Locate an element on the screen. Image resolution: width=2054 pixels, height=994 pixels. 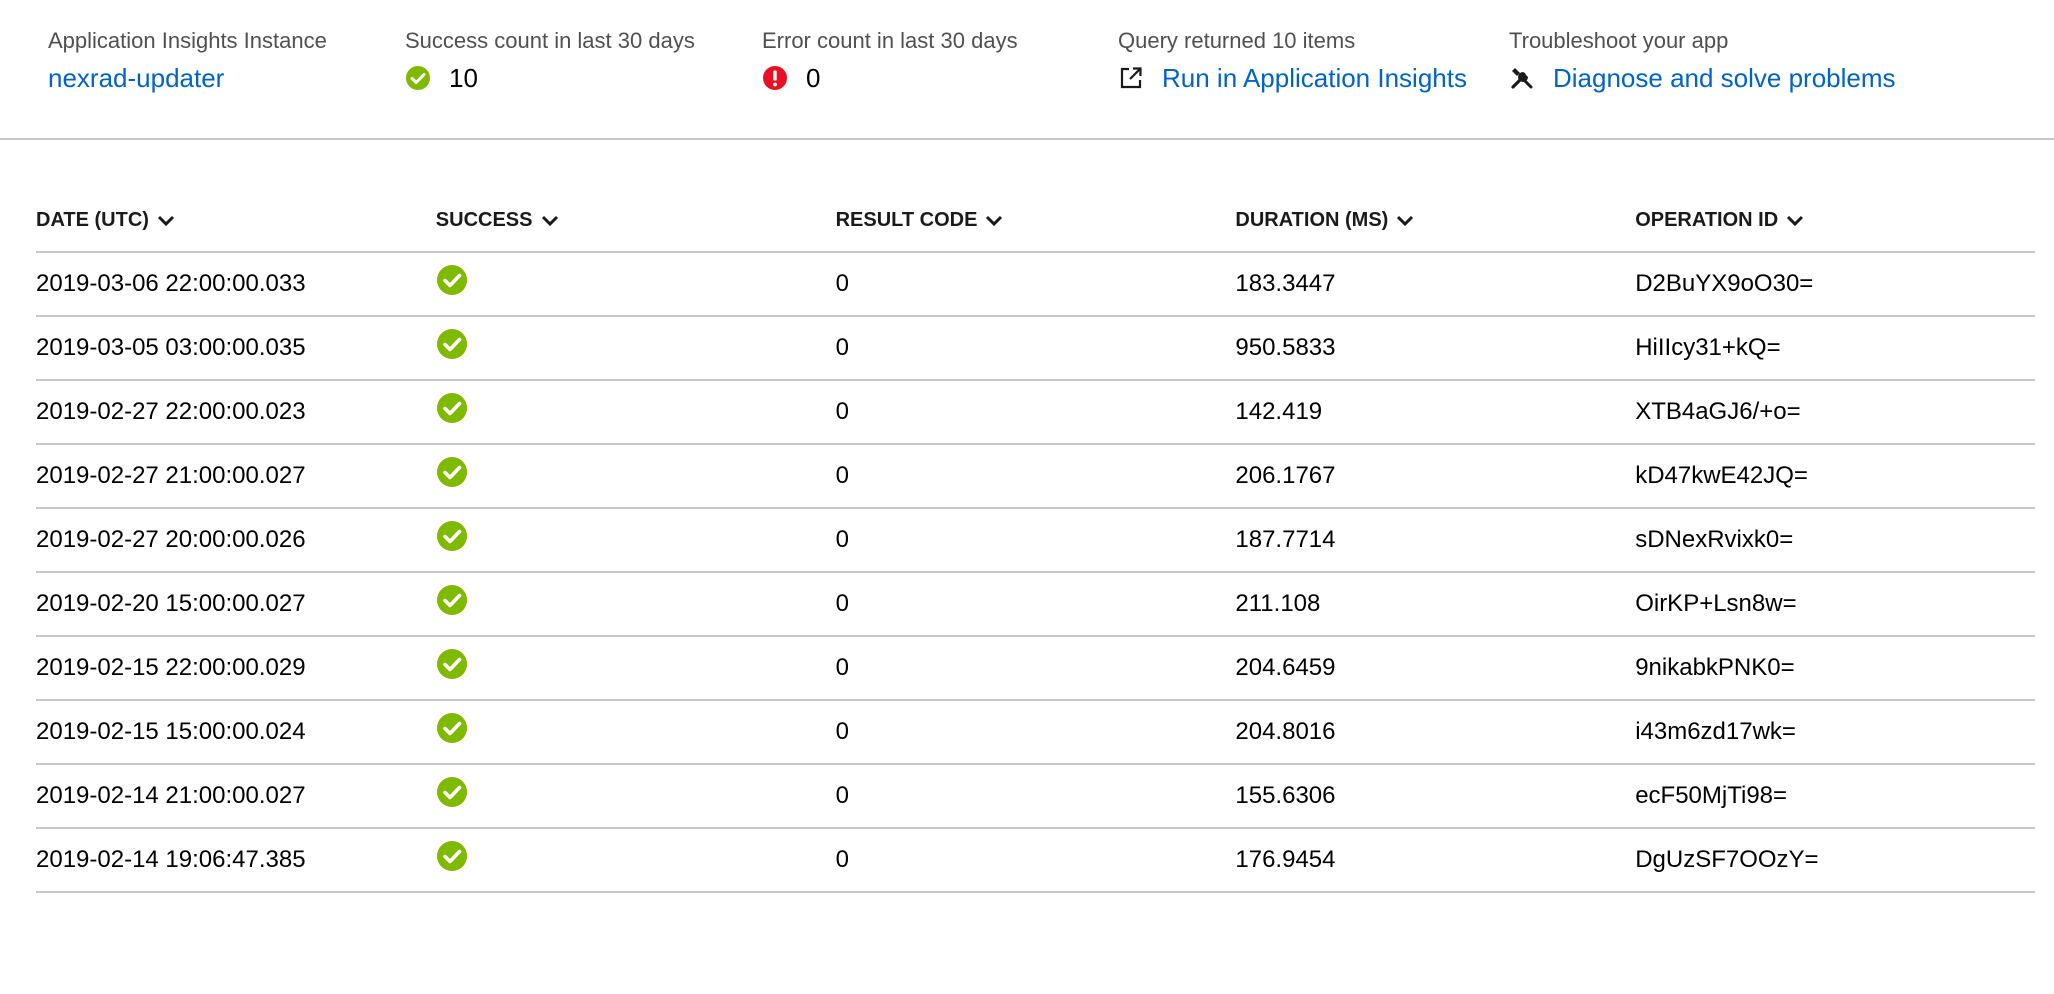
duration-cell: 206.1767 is located at coordinates (1285, 475).